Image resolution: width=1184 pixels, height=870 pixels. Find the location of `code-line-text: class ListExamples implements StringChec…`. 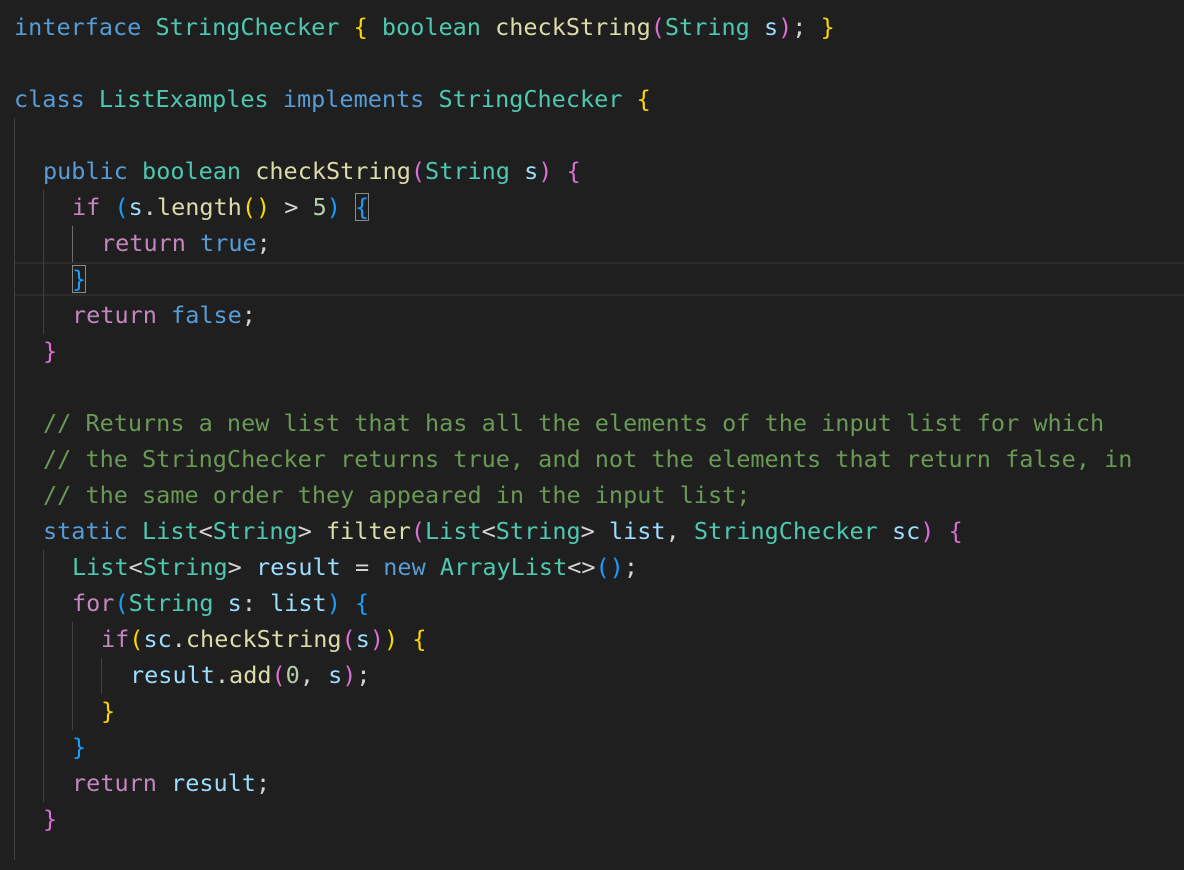

code-line-text: class ListExamples implements StringChec… is located at coordinates (332, 99).